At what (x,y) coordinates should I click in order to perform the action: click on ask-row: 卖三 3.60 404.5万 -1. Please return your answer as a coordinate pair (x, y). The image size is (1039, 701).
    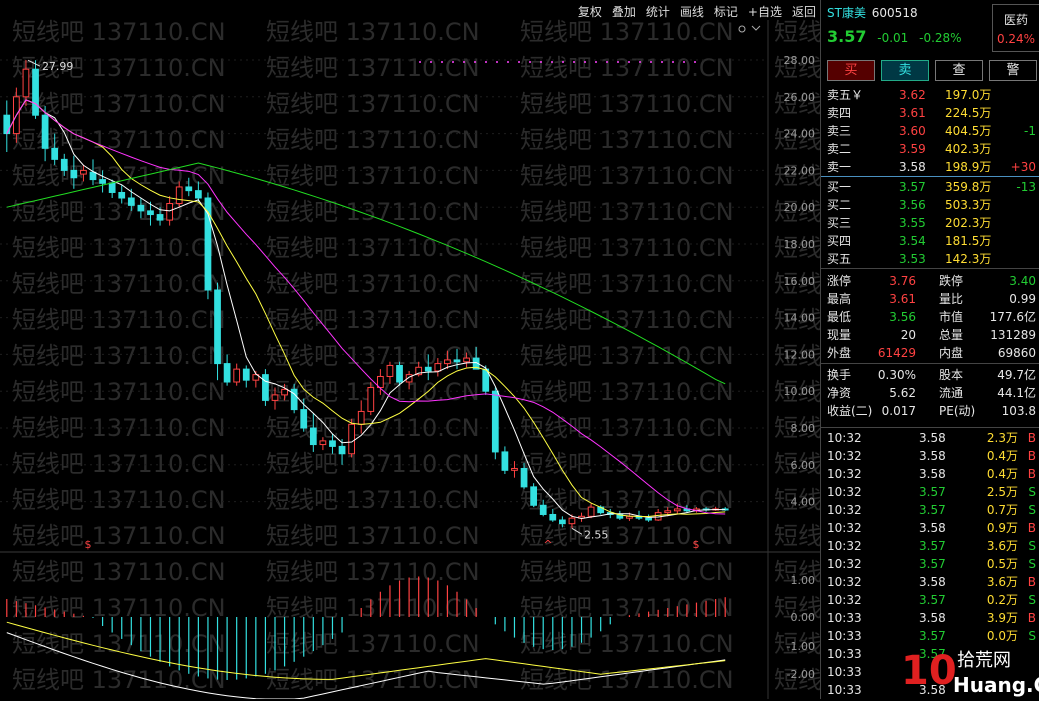
    Looking at the image, I should click on (931, 131).